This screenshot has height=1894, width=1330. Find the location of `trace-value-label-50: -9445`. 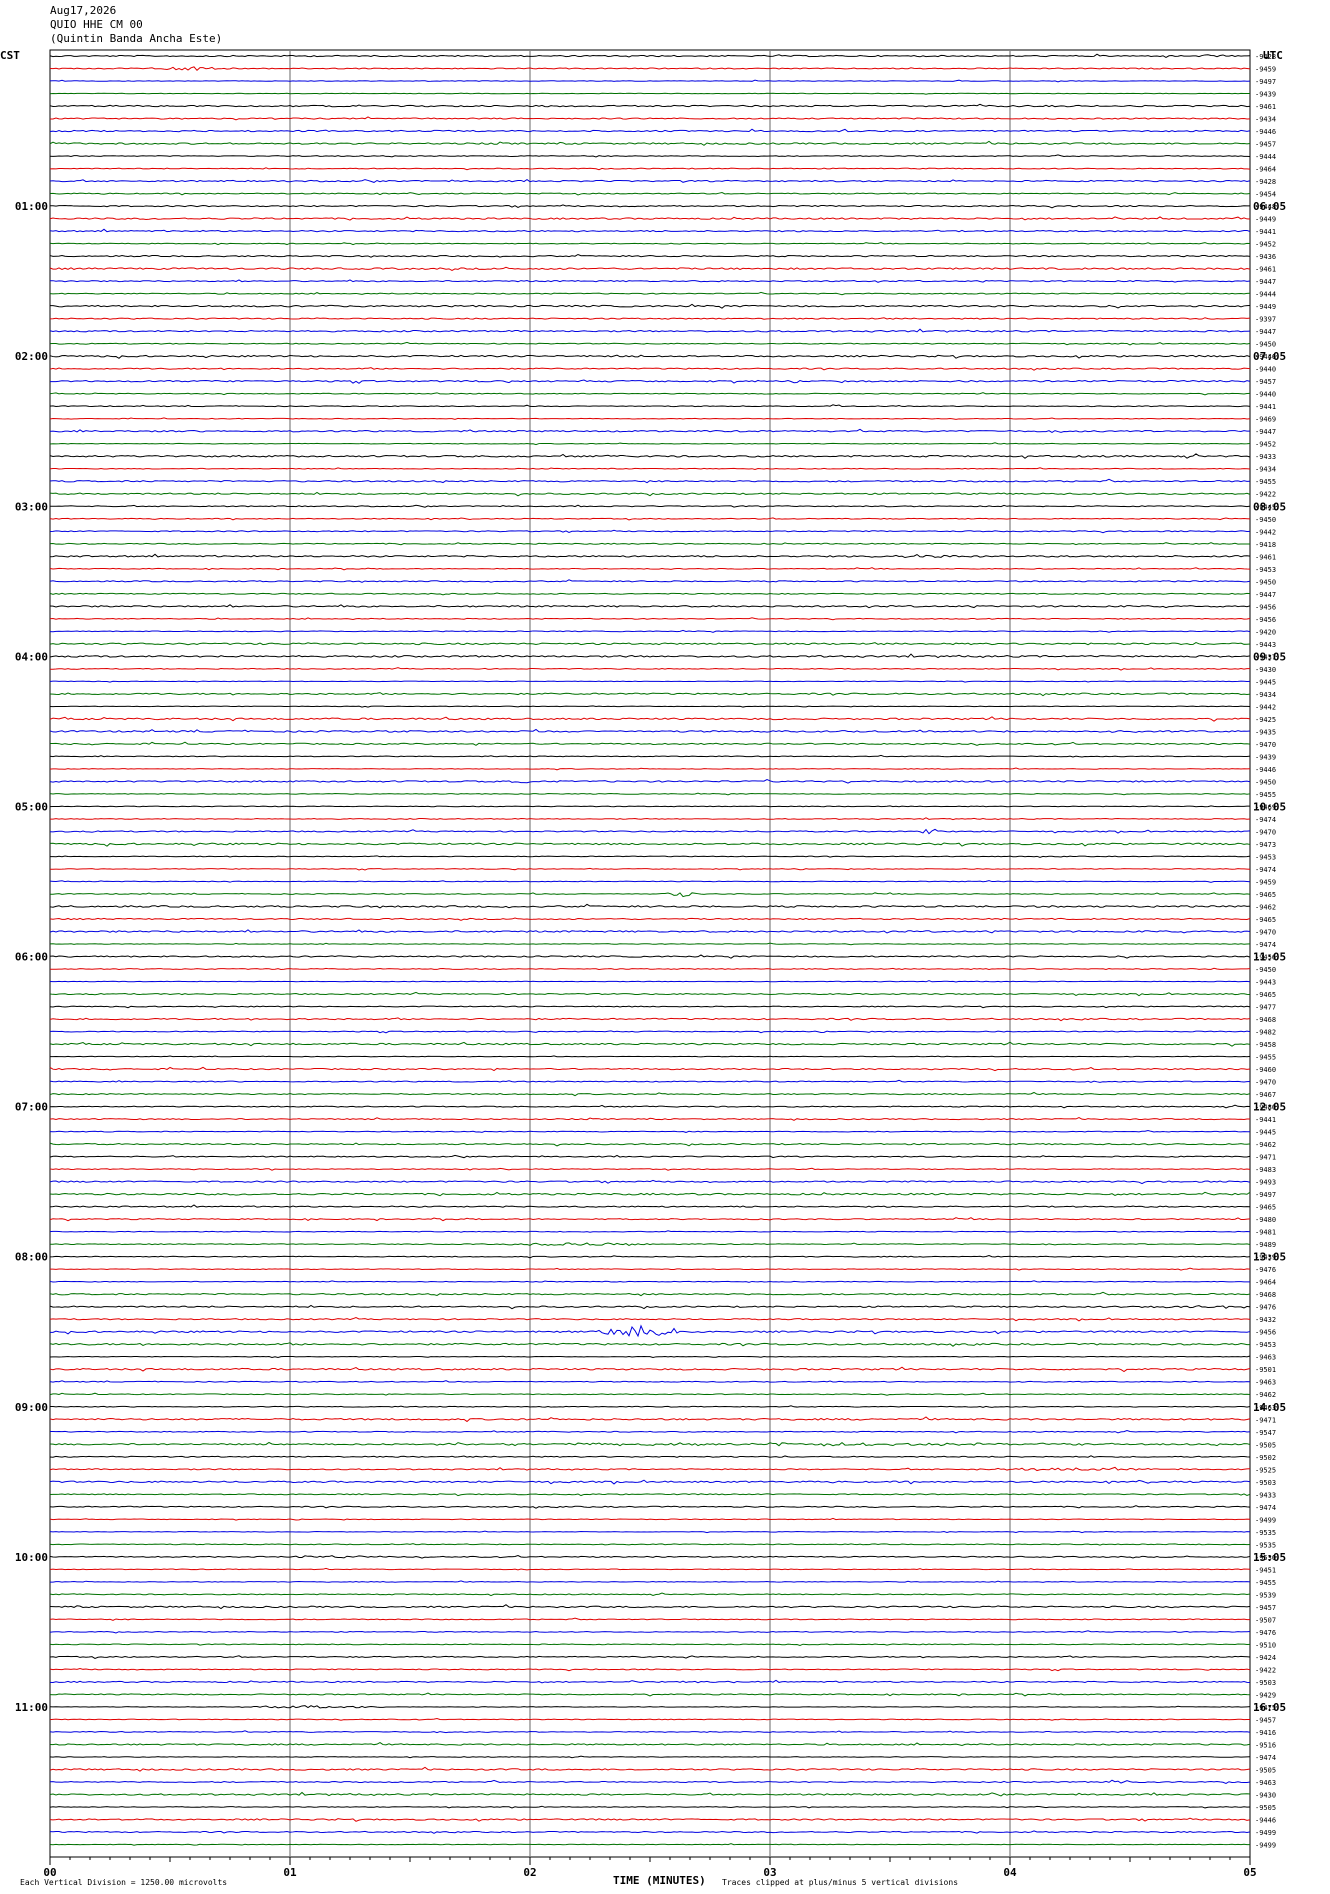

trace-value-label-50: -9445 is located at coordinates (1265, 682).